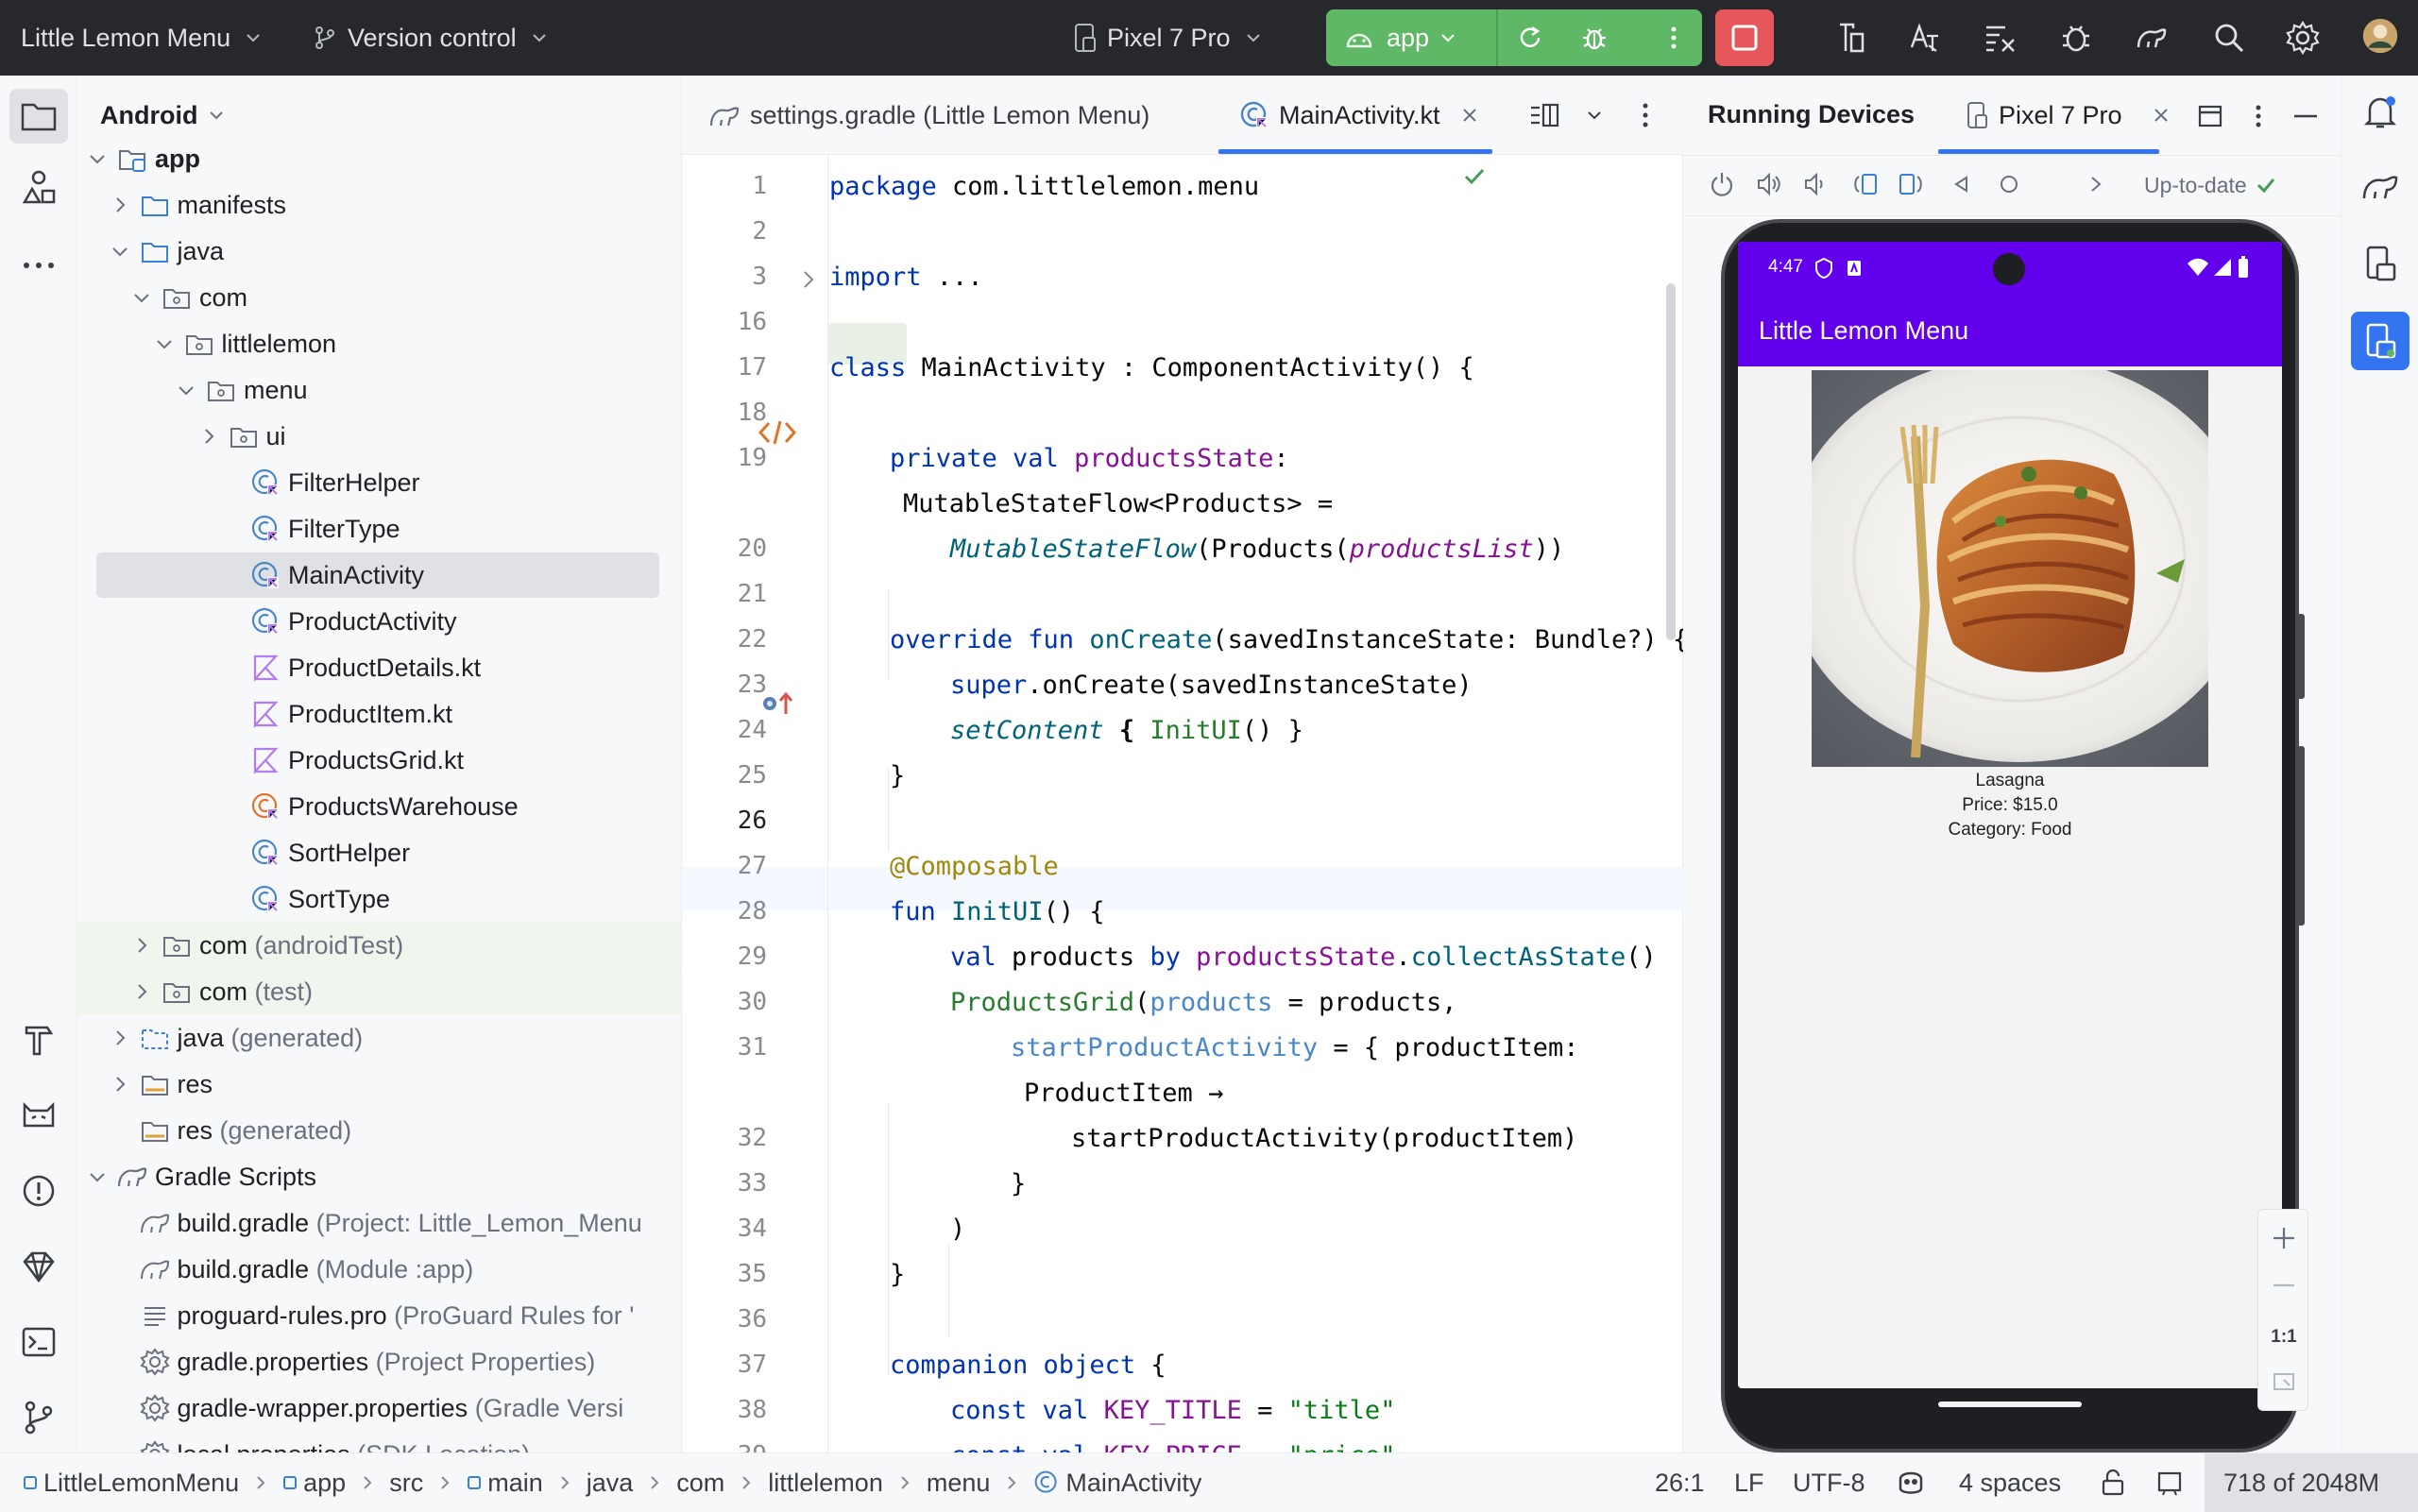 Image resolution: width=2418 pixels, height=1512 pixels. Describe the element at coordinates (1749, 1482) in the screenshot. I see `line-separator: LF` at that location.